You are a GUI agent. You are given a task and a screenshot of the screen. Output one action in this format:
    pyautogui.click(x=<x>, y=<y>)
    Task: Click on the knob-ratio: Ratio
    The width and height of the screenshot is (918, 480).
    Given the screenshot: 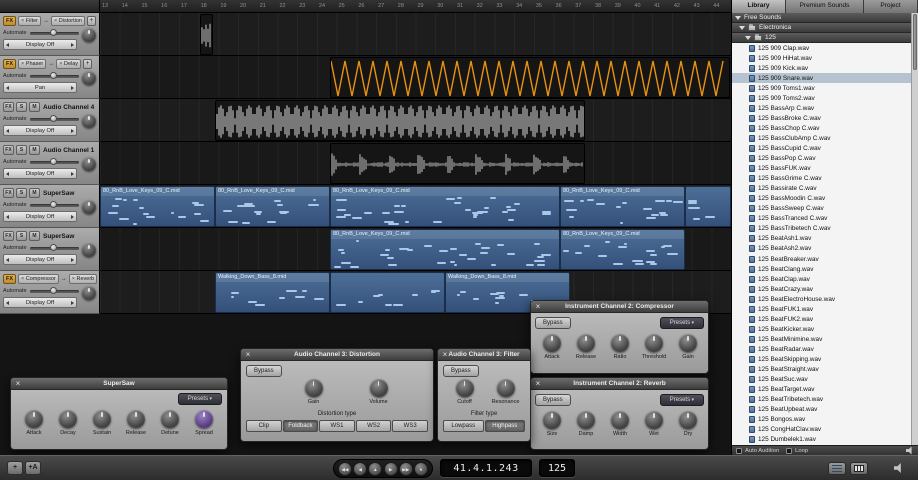 What is the action you would take?
    pyautogui.click(x=620, y=347)
    